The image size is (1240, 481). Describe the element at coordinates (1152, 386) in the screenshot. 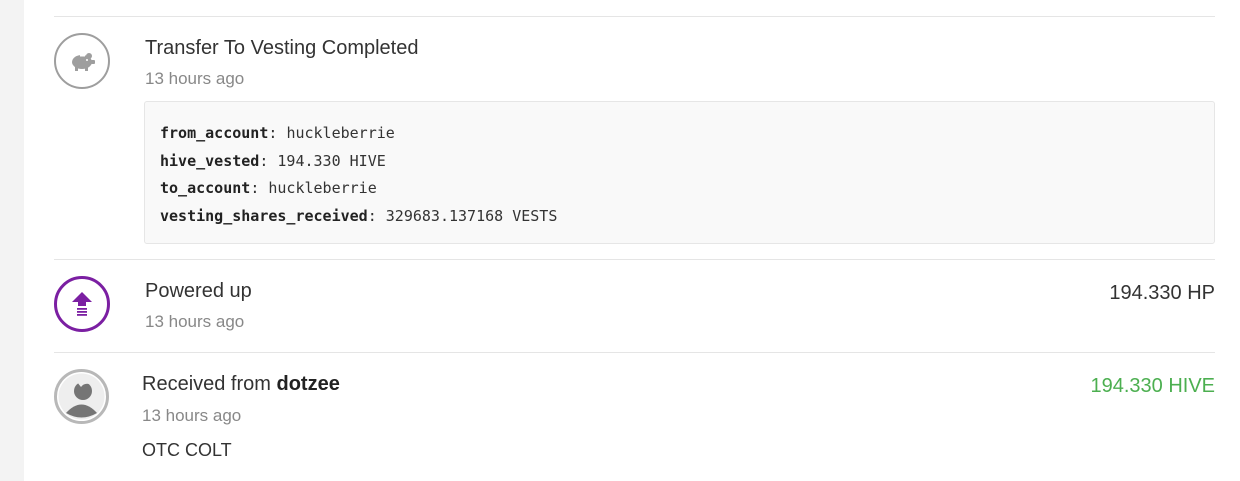

I see `transaction-amount: 194.330 HIVE` at that location.